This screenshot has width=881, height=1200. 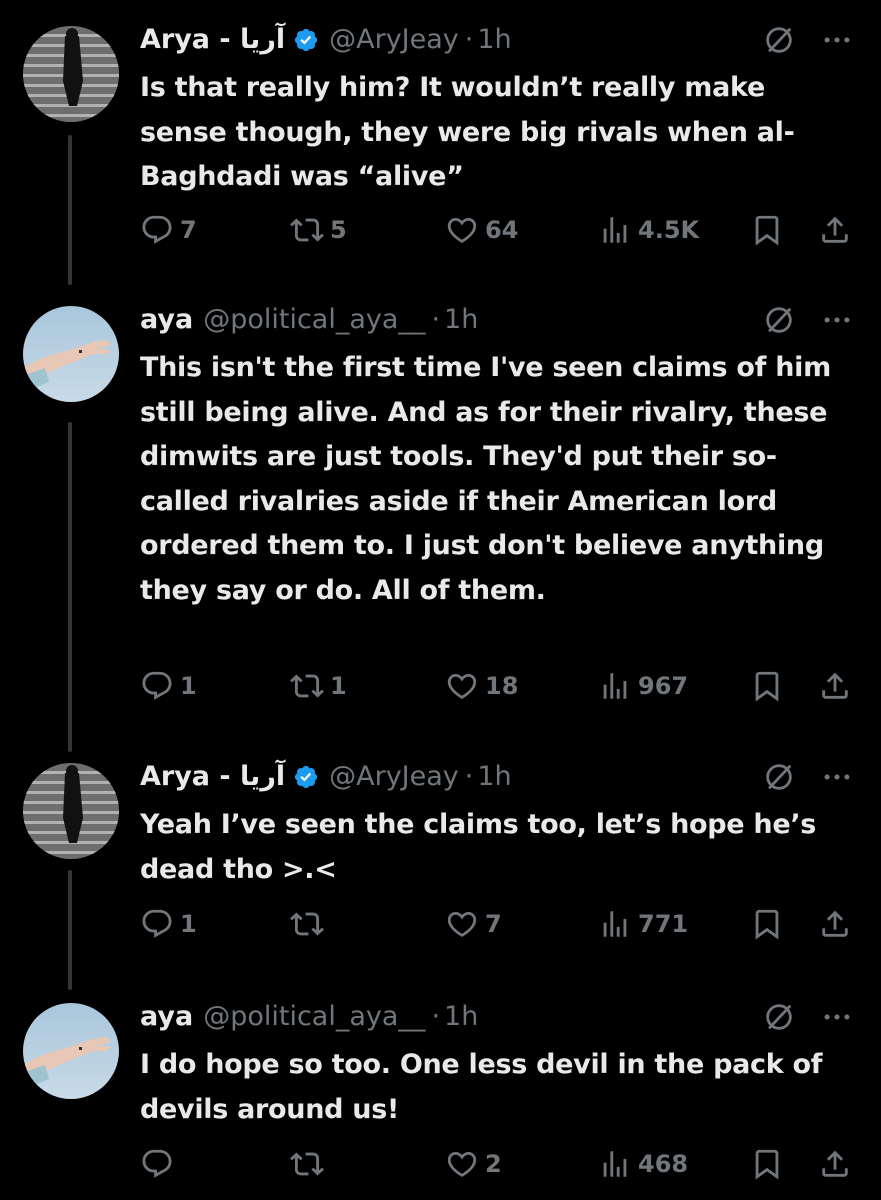 I want to click on reply-button, so click(x=160, y=1164).